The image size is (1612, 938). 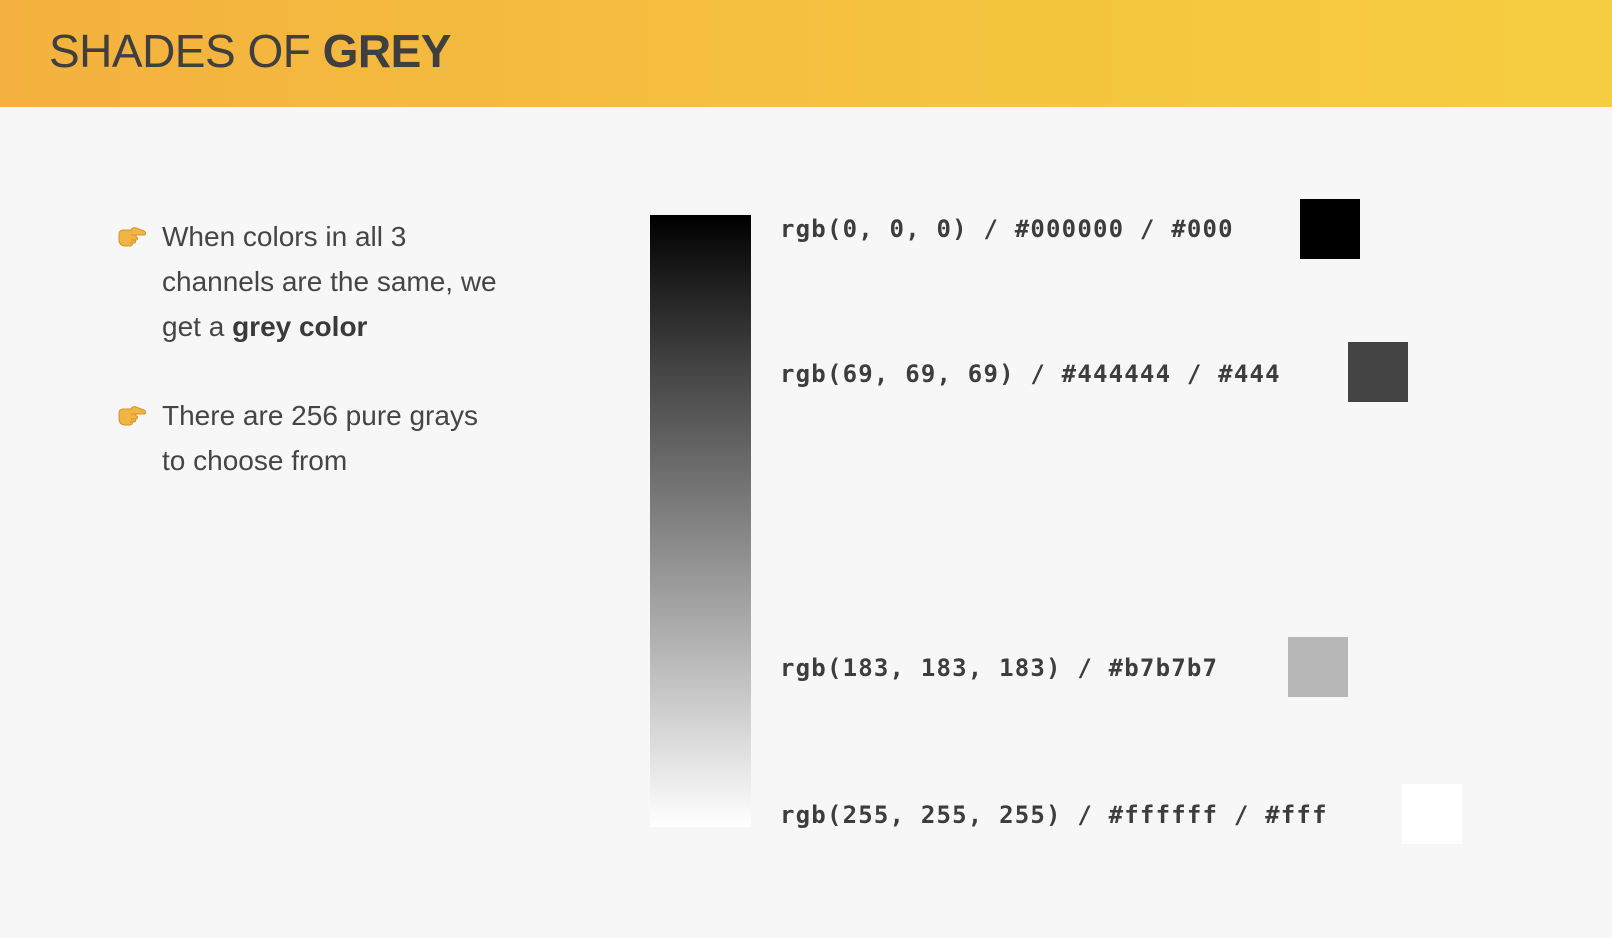 I want to click on color-code-label: rgb(69, 69, 69) / #444444 / #444, so click(x=1030, y=374).